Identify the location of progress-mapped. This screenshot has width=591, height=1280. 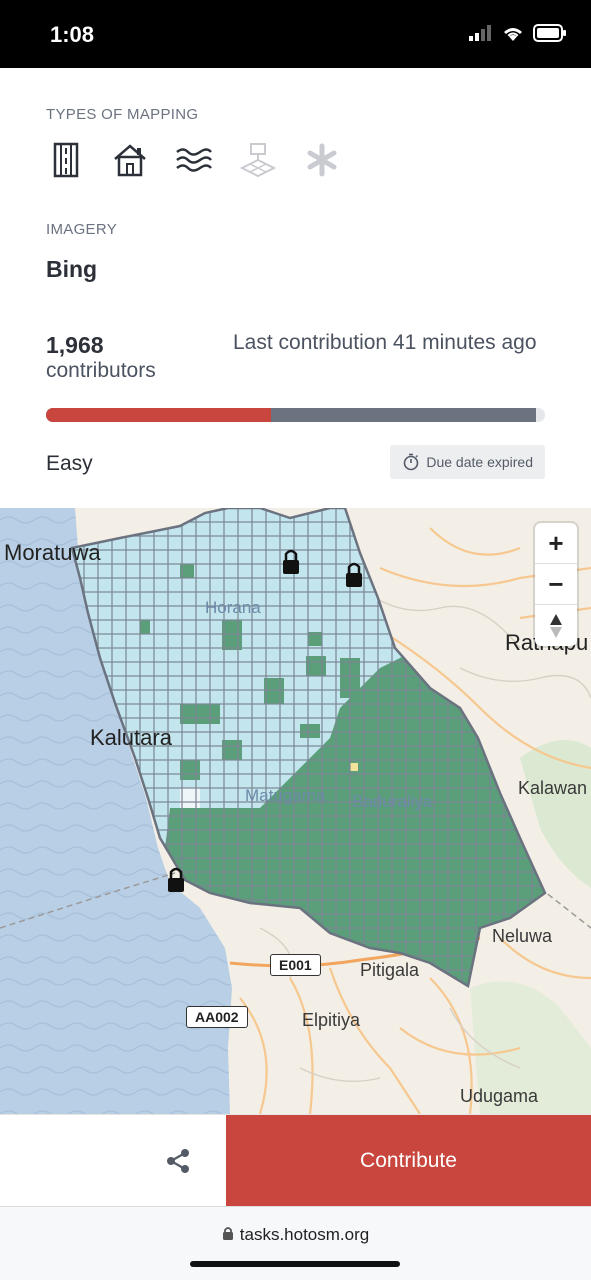
(158, 415).